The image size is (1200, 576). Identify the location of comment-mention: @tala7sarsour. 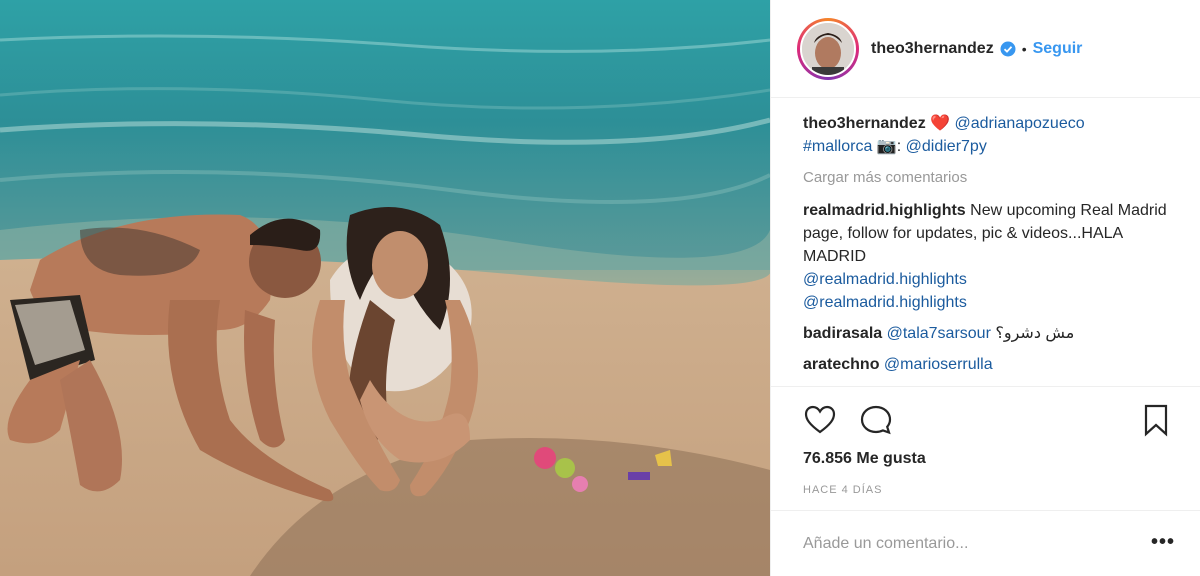
(939, 333).